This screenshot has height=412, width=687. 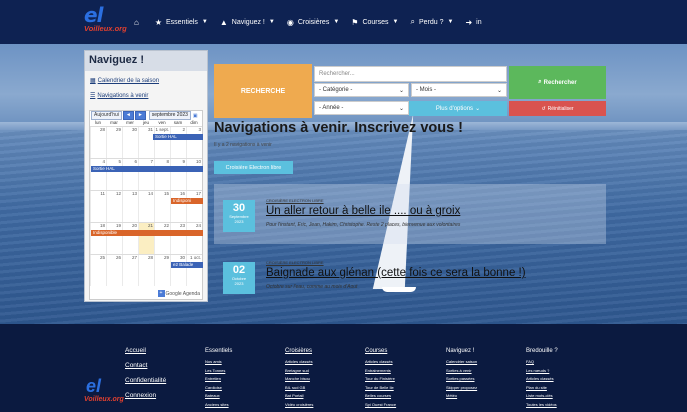 What do you see at coordinates (473, 22) in the screenshot?
I see `nav-login: ➜ in` at bounding box center [473, 22].